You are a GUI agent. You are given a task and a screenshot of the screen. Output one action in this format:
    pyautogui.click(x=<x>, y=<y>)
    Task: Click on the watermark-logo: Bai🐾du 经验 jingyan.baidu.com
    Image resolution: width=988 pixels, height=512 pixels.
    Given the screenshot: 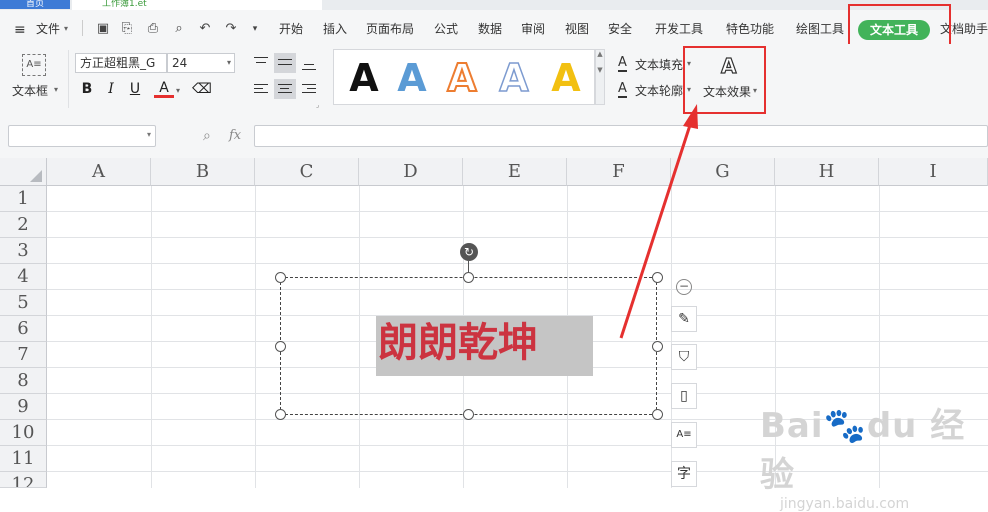 What is the action you would take?
    pyautogui.click(x=863, y=459)
    